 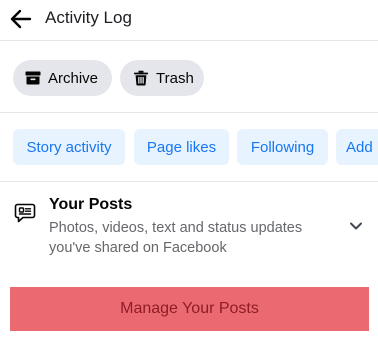 What do you see at coordinates (69, 147) in the screenshot?
I see `chip-story-activity: Story activity` at bounding box center [69, 147].